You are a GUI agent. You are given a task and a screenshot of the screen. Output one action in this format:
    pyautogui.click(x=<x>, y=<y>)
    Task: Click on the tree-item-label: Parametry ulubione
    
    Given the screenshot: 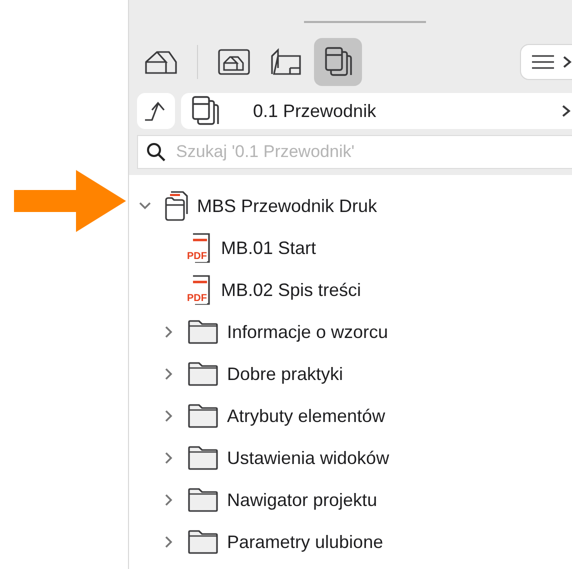 What is the action you would take?
    pyautogui.click(x=305, y=542)
    